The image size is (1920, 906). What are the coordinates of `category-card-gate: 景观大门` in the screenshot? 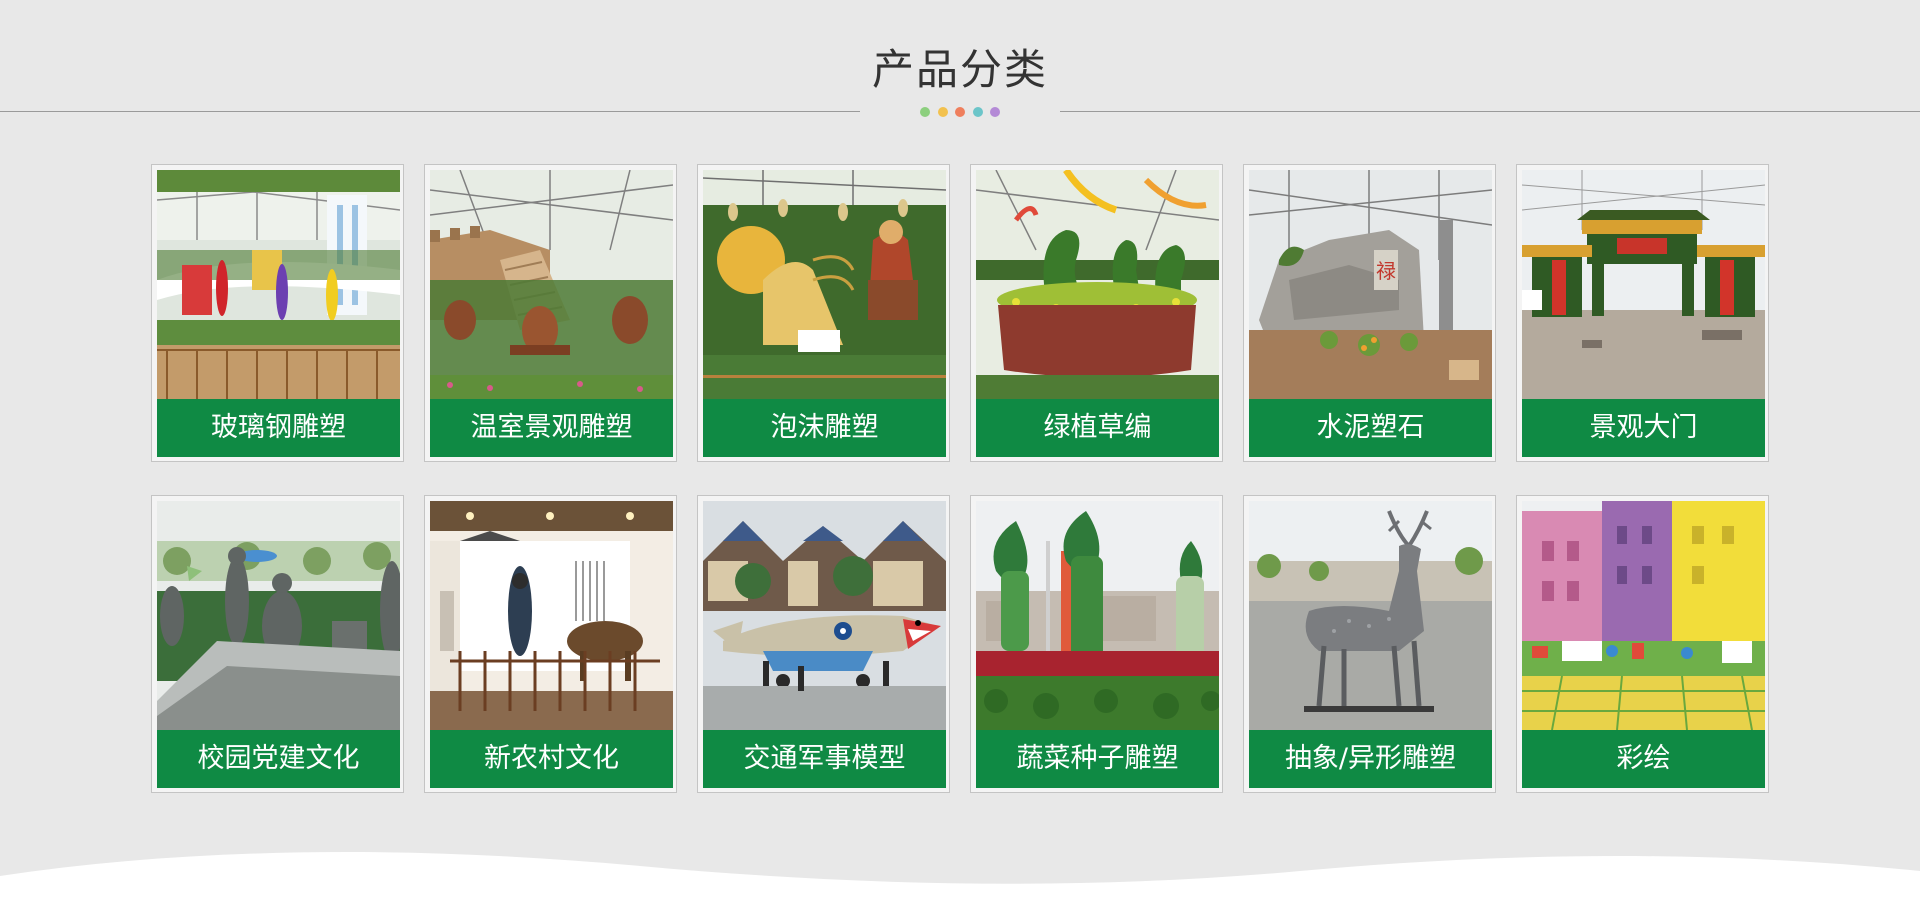 It's located at (1642, 313).